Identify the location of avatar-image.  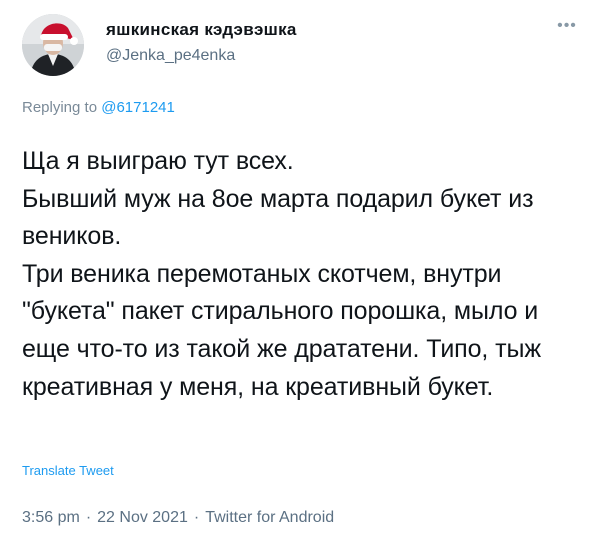
(53, 45).